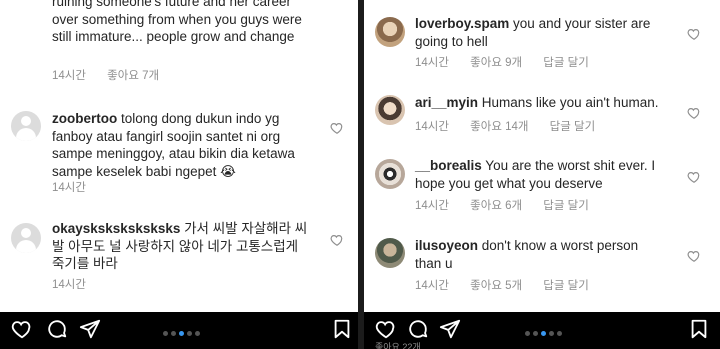 This screenshot has height=349, width=720. What do you see at coordinates (496, 286) in the screenshot?
I see `comment-likes: 좋아요 5개` at bounding box center [496, 286].